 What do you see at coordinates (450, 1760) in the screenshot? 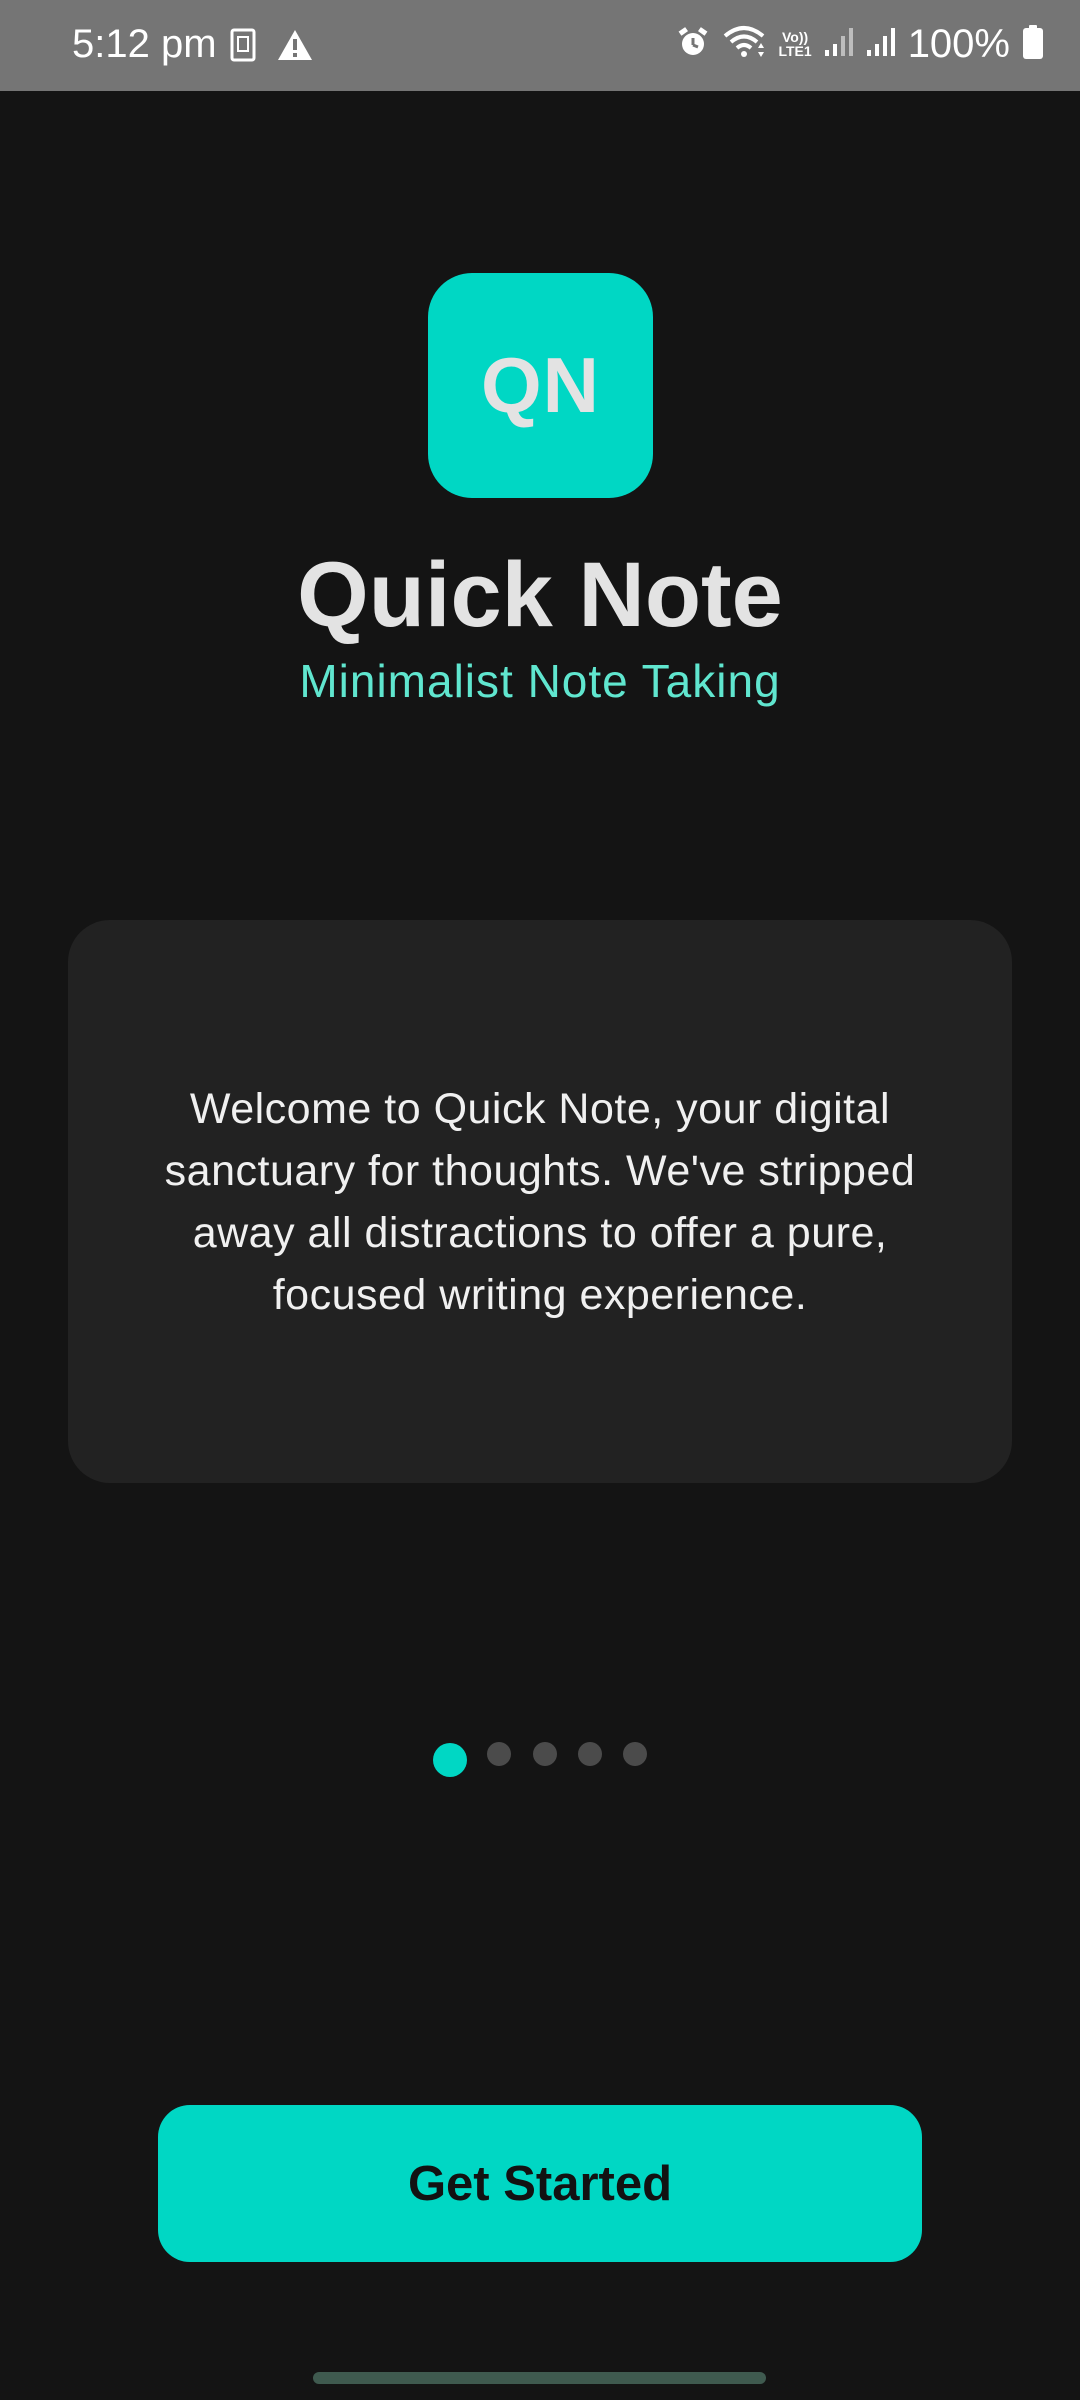
I see `page-dot-active` at bounding box center [450, 1760].